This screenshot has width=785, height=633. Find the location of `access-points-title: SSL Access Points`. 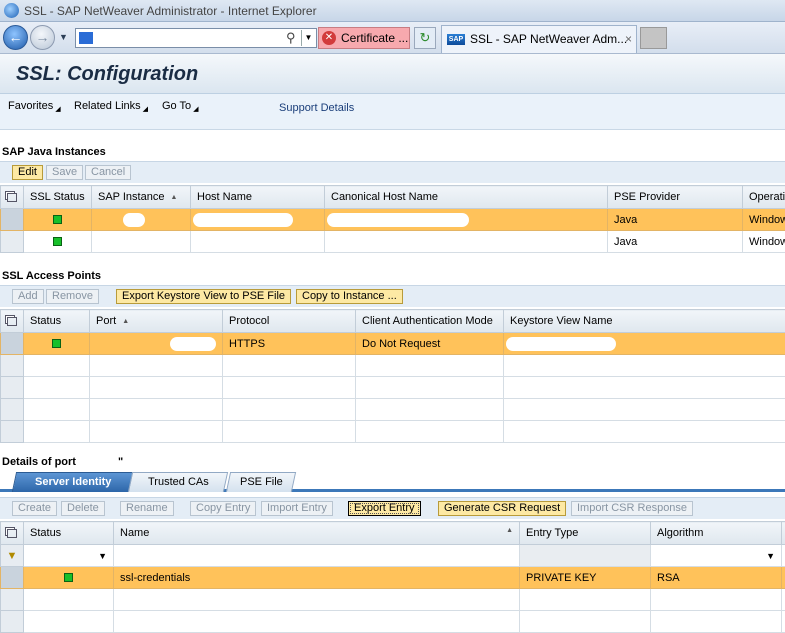

access-points-title: SSL Access Points is located at coordinates (51, 276).